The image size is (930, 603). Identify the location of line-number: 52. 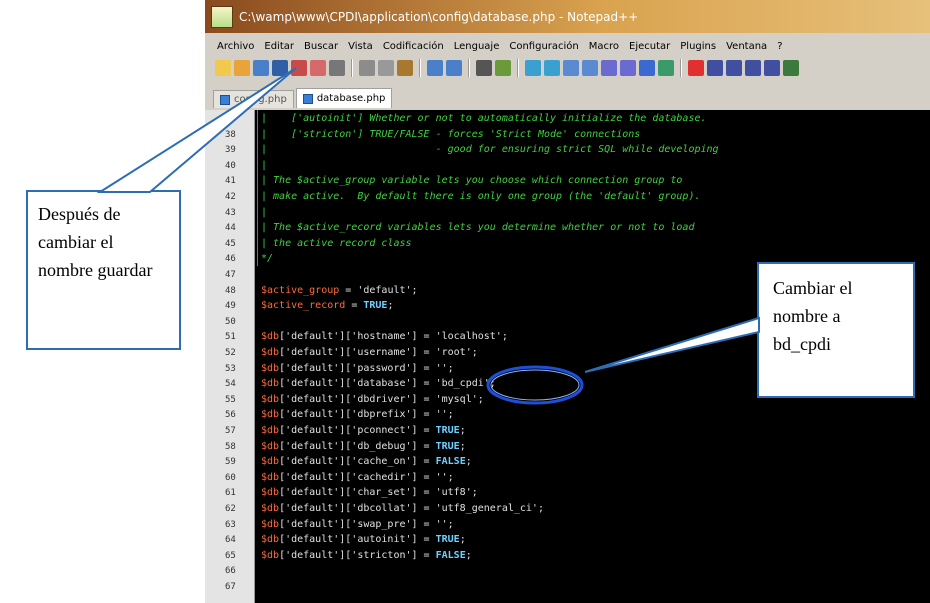
(230, 353).